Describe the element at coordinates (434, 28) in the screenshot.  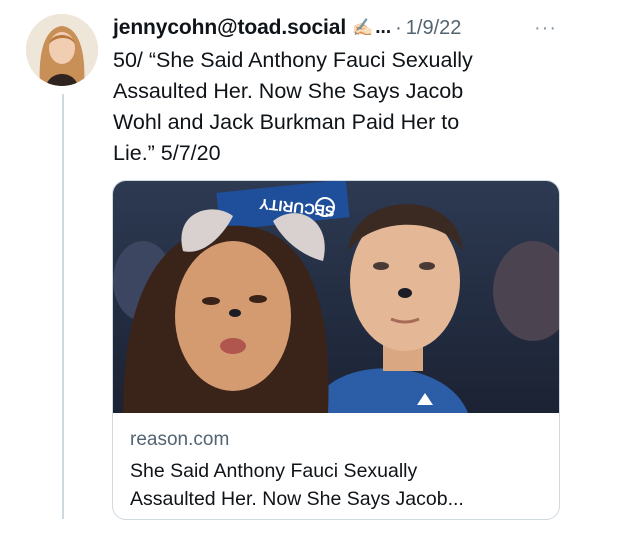
I see `tweet-date: 1/9/22` at that location.